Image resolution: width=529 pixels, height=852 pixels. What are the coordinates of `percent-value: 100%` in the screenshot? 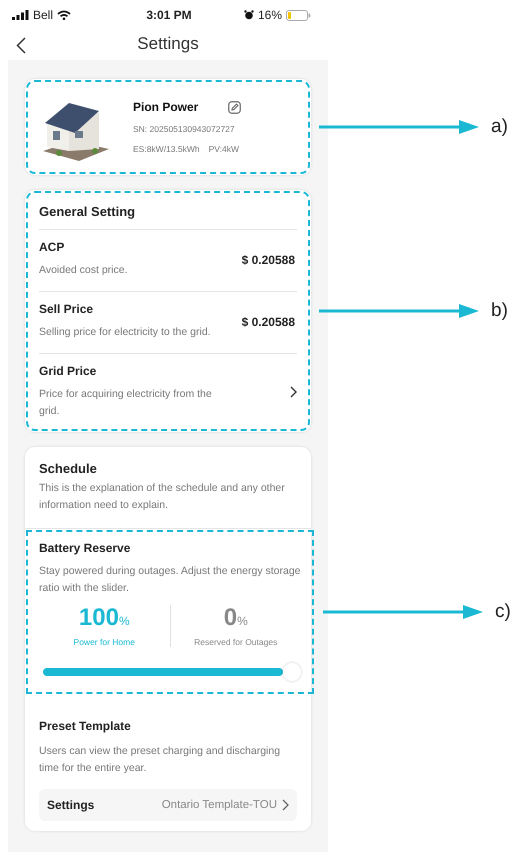 It's located at (104, 619).